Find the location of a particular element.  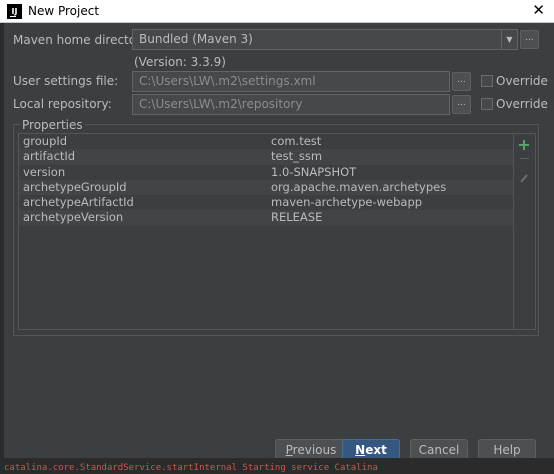

local-repo-field: C:\Users\LW\.m2\repository is located at coordinates (291, 104).